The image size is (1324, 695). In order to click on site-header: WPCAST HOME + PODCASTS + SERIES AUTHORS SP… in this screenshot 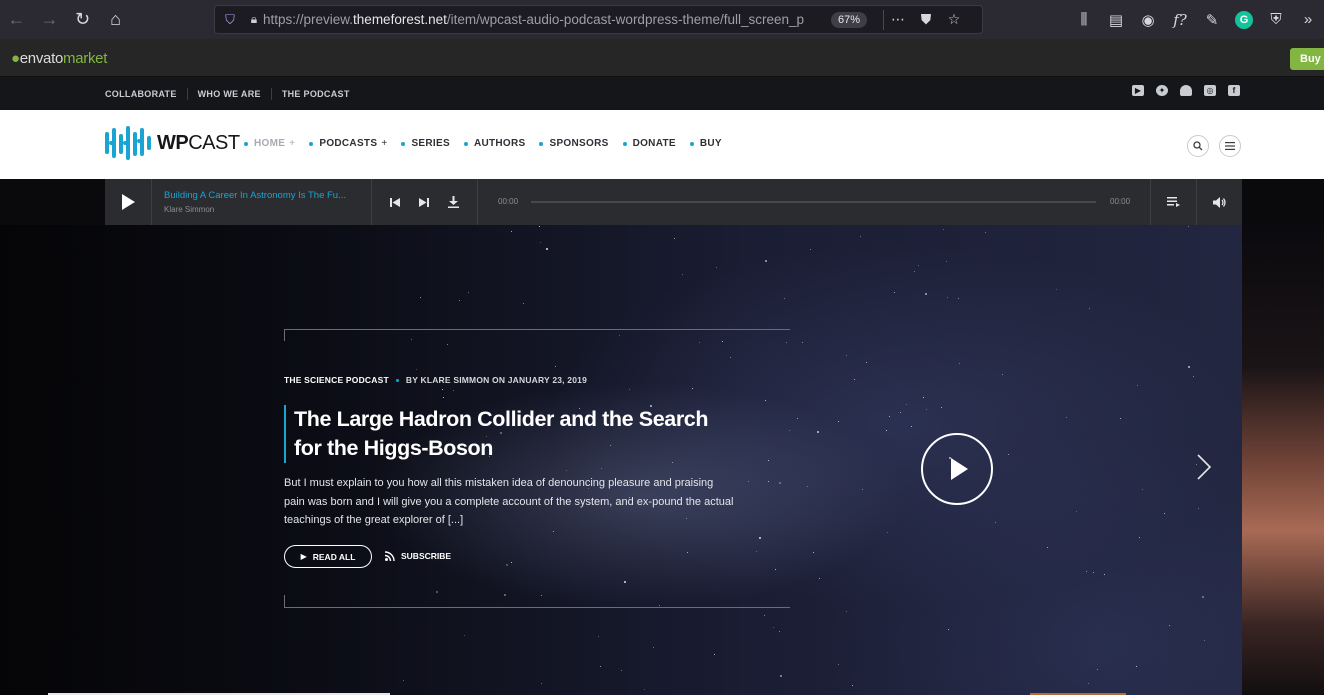, I will do `click(662, 144)`.